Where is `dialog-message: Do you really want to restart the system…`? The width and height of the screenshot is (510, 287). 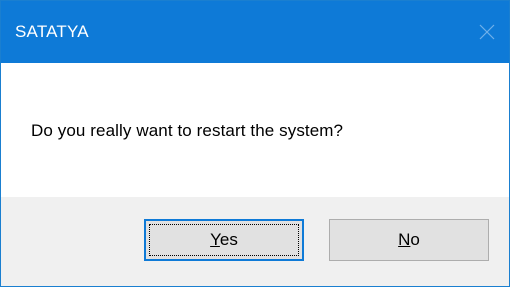
dialog-message: Do you really want to restart the system… is located at coordinates (187, 130).